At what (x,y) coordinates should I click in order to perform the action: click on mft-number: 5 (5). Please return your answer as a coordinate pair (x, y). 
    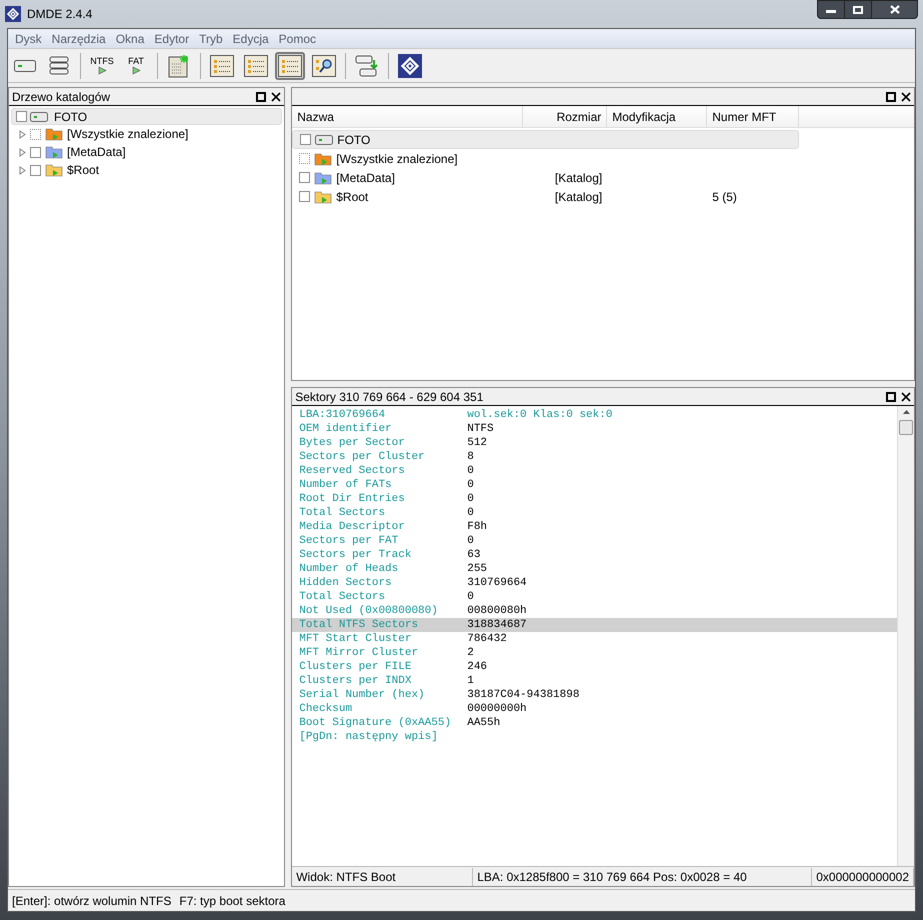
    Looking at the image, I should click on (724, 197).